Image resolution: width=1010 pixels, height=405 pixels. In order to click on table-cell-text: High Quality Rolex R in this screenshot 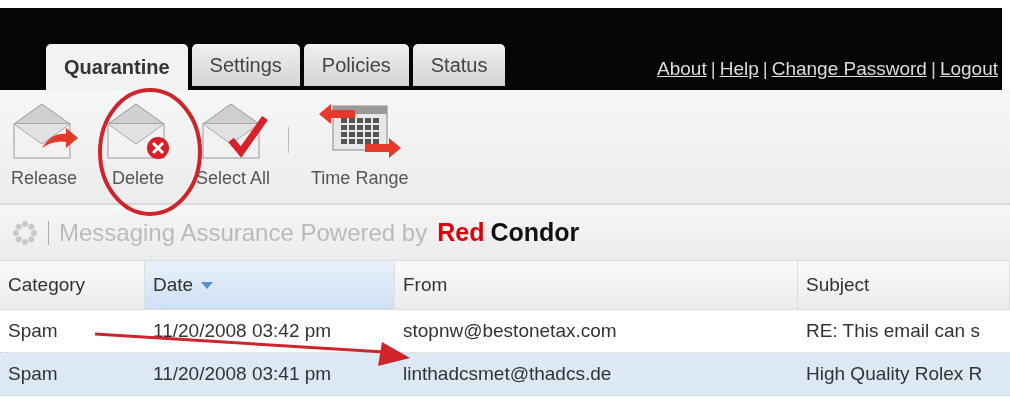, I will do `click(894, 374)`.